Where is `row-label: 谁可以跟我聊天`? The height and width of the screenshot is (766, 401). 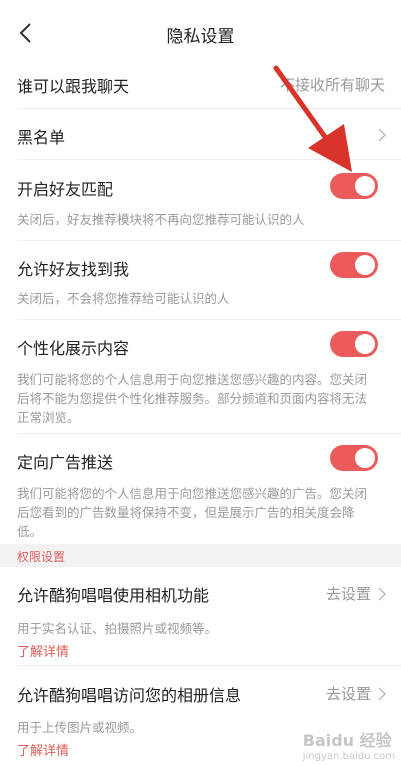 row-label: 谁可以跟我聊天 is located at coordinates (73, 86).